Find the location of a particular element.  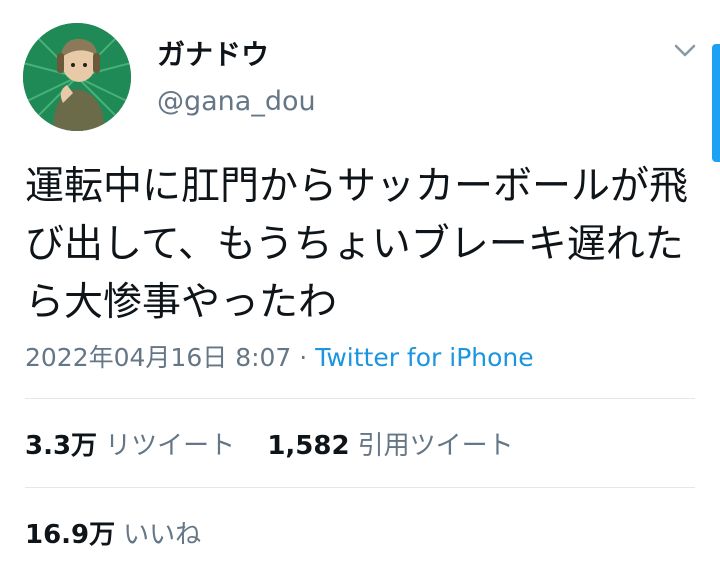

likes-stats: 16.9万 いいね is located at coordinates (125, 532).